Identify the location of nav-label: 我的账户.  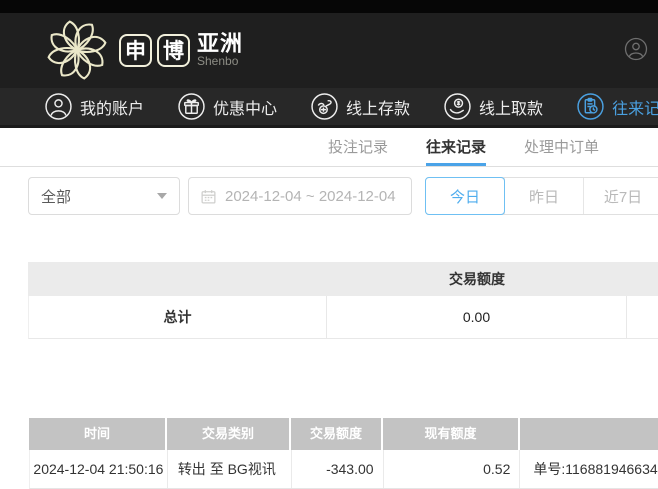
(112, 109).